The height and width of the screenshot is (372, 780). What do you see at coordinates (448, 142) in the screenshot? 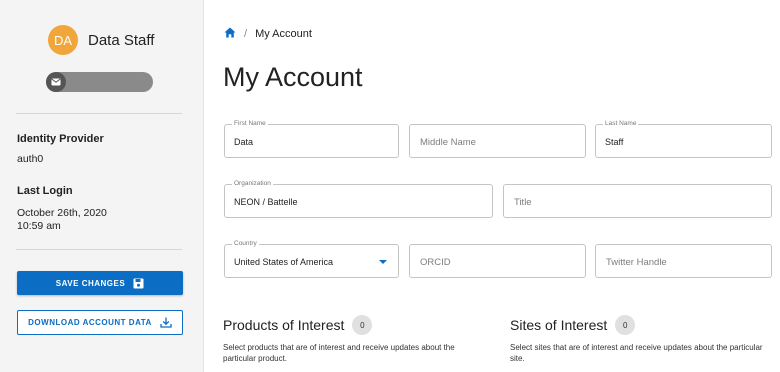
I see `middle-name-placeholder: Middle Name` at bounding box center [448, 142].